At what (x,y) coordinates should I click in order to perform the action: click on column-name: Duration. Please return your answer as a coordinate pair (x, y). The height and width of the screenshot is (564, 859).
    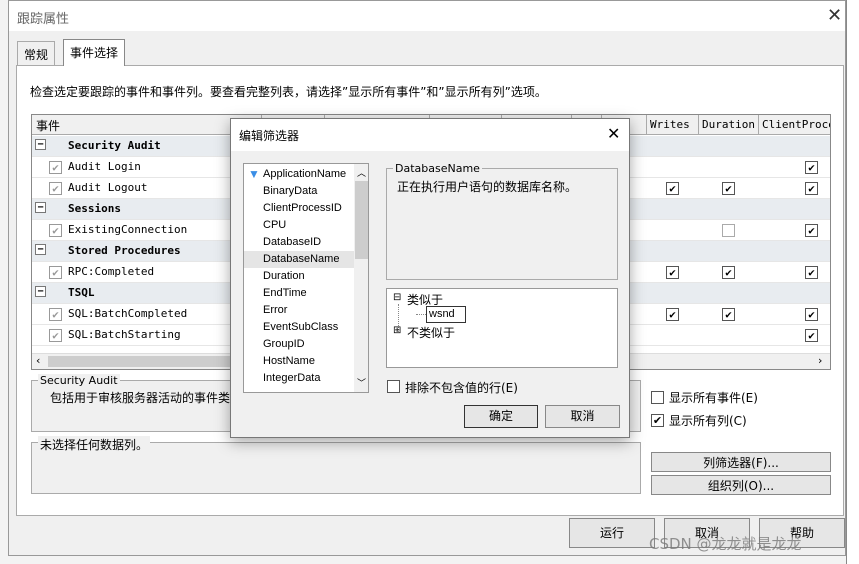
    Looking at the image, I should click on (284, 276).